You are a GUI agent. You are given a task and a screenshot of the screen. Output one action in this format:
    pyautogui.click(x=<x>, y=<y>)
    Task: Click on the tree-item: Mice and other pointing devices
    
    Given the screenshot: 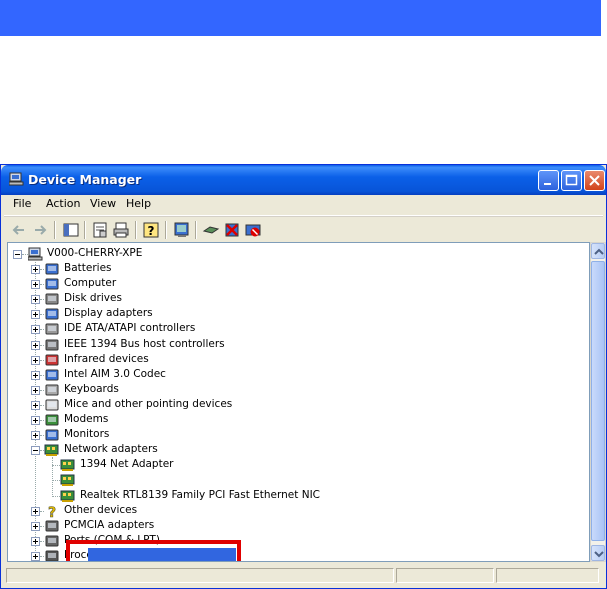 What is the action you would take?
    pyautogui.click(x=148, y=404)
    